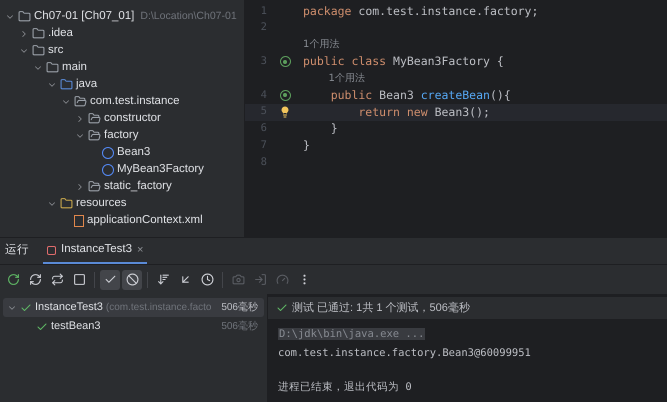  What do you see at coordinates (133, 326) in the screenshot?
I see `test-row: testBean3 506毫秒` at bounding box center [133, 326].